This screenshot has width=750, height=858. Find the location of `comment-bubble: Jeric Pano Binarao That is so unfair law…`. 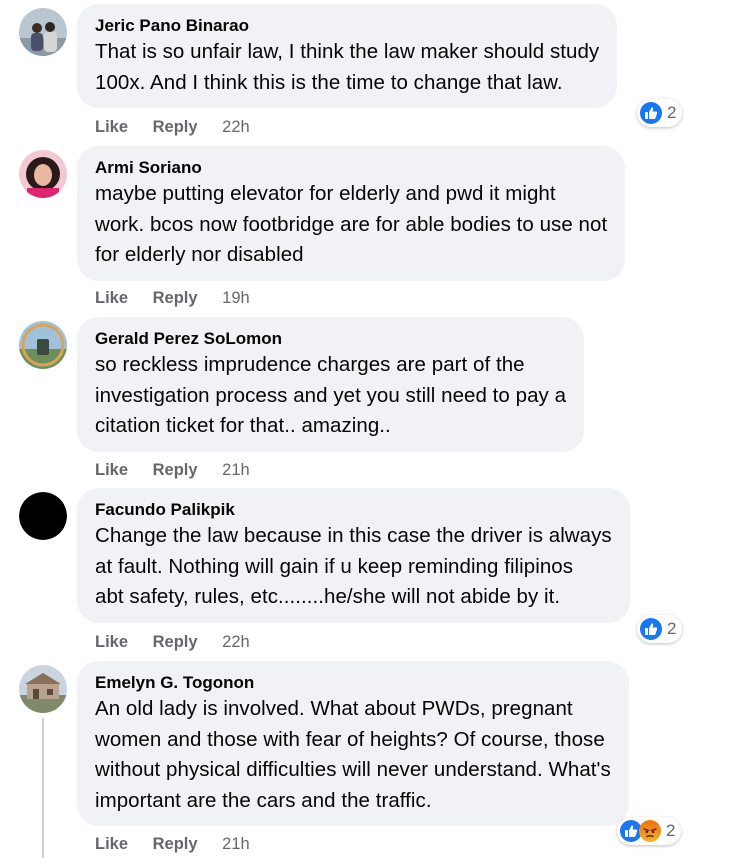

comment-bubble: Jeric Pano Binarao That is so unfair law… is located at coordinates (347, 56).